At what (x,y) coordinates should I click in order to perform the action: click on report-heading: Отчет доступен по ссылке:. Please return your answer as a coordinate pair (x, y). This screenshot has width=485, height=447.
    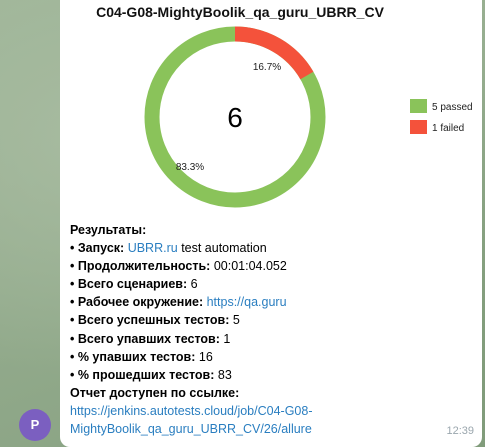
    Looking at the image, I should click on (155, 392).